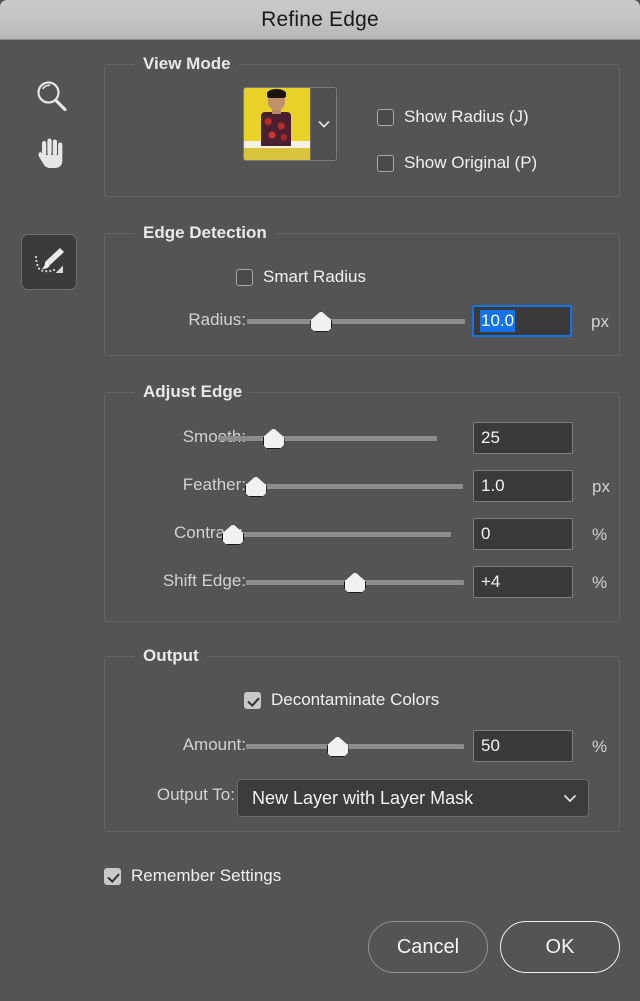 Image resolution: width=640 pixels, height=1001 pixels. Describe the element at coordinates (314, 276) in the screenshot. I see `smart-radius-label: Smart Radius` at that location.